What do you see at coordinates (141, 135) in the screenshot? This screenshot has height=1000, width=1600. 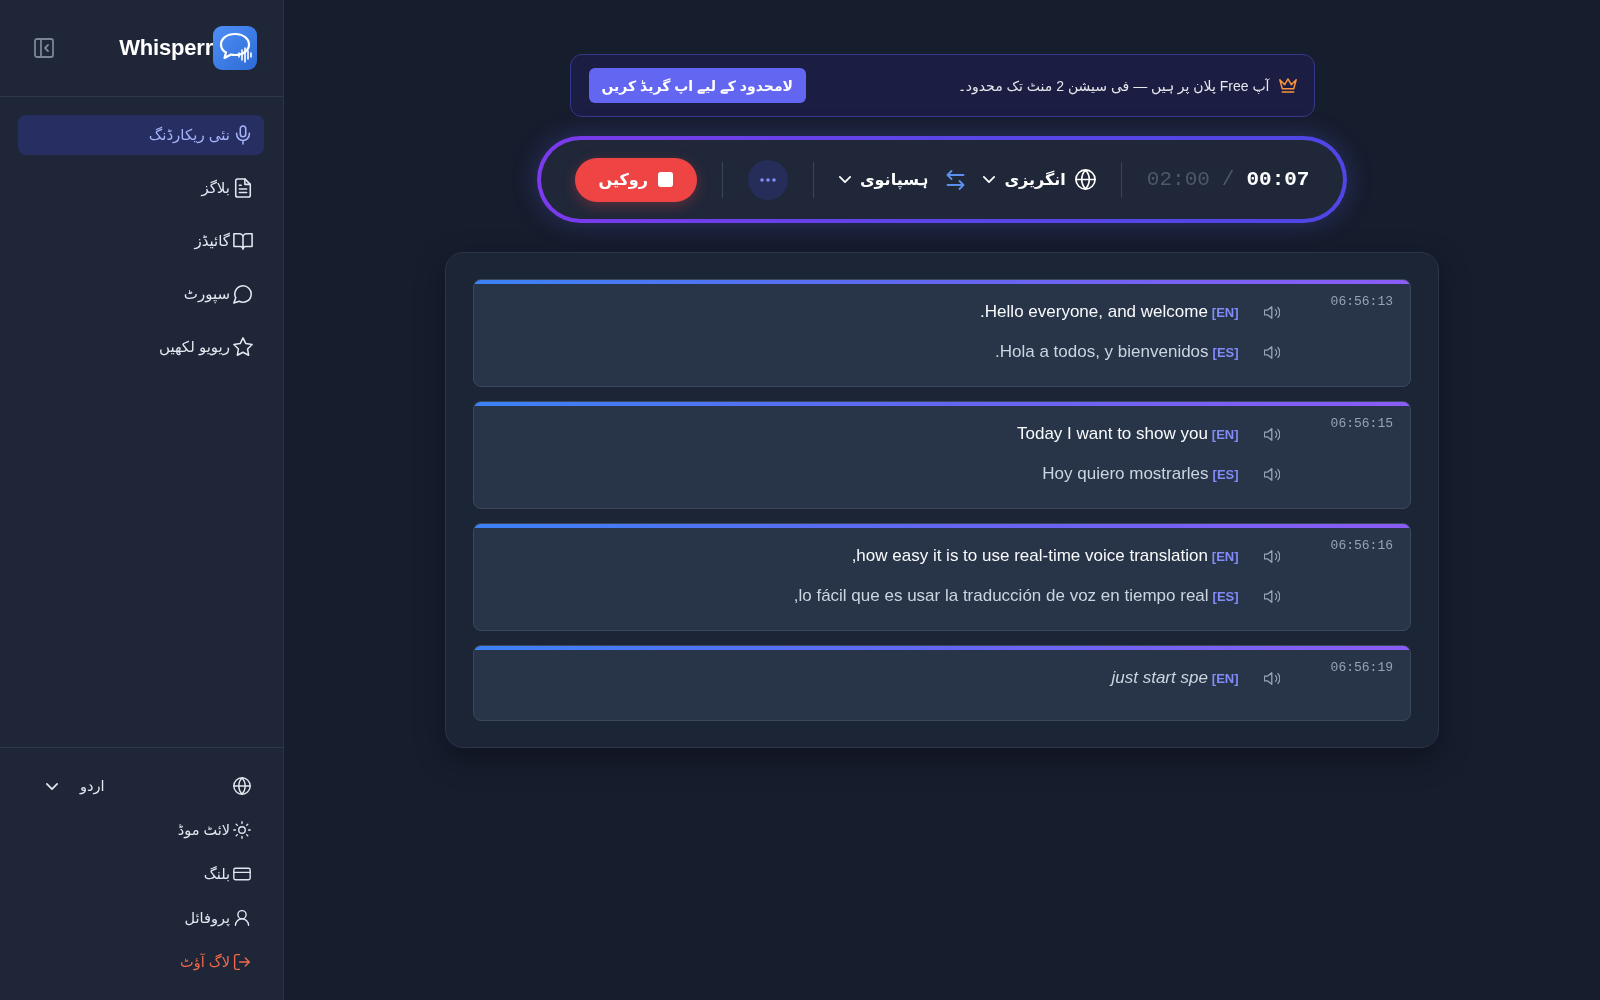 I see `sidebar-nav-item: نئی ریکارڈنگ` at bounding box center [141, 135].